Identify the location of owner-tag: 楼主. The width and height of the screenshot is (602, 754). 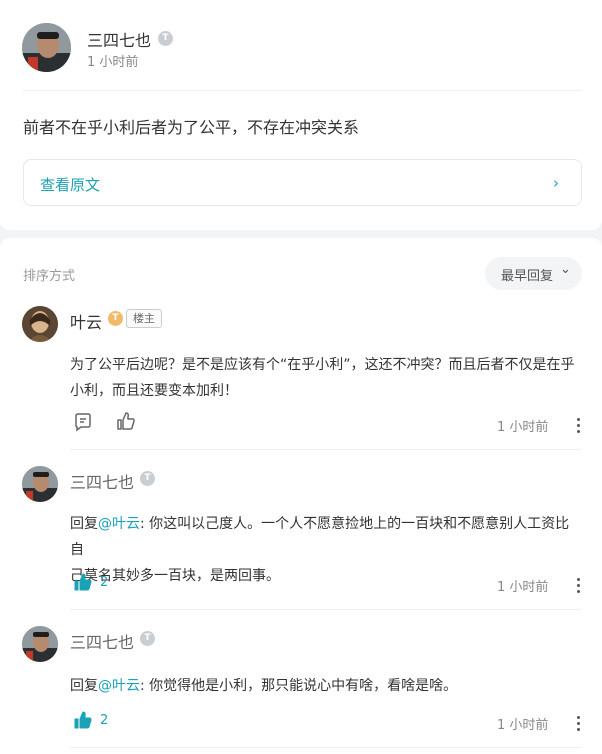
(144, 318).